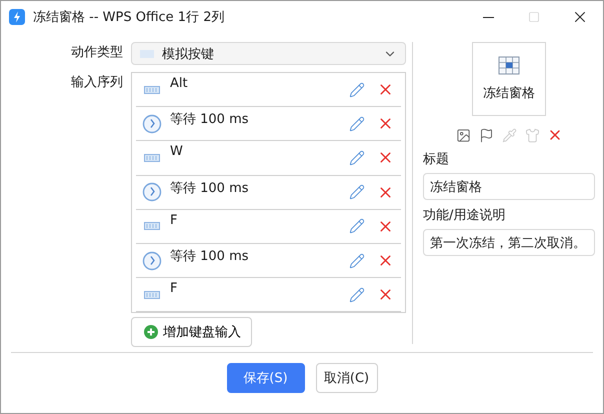 The height and width of the screenshot is (414, 604). Describe the element at coordinates (147, 54) in the screenshot. I see `swatch-icon` at that location.